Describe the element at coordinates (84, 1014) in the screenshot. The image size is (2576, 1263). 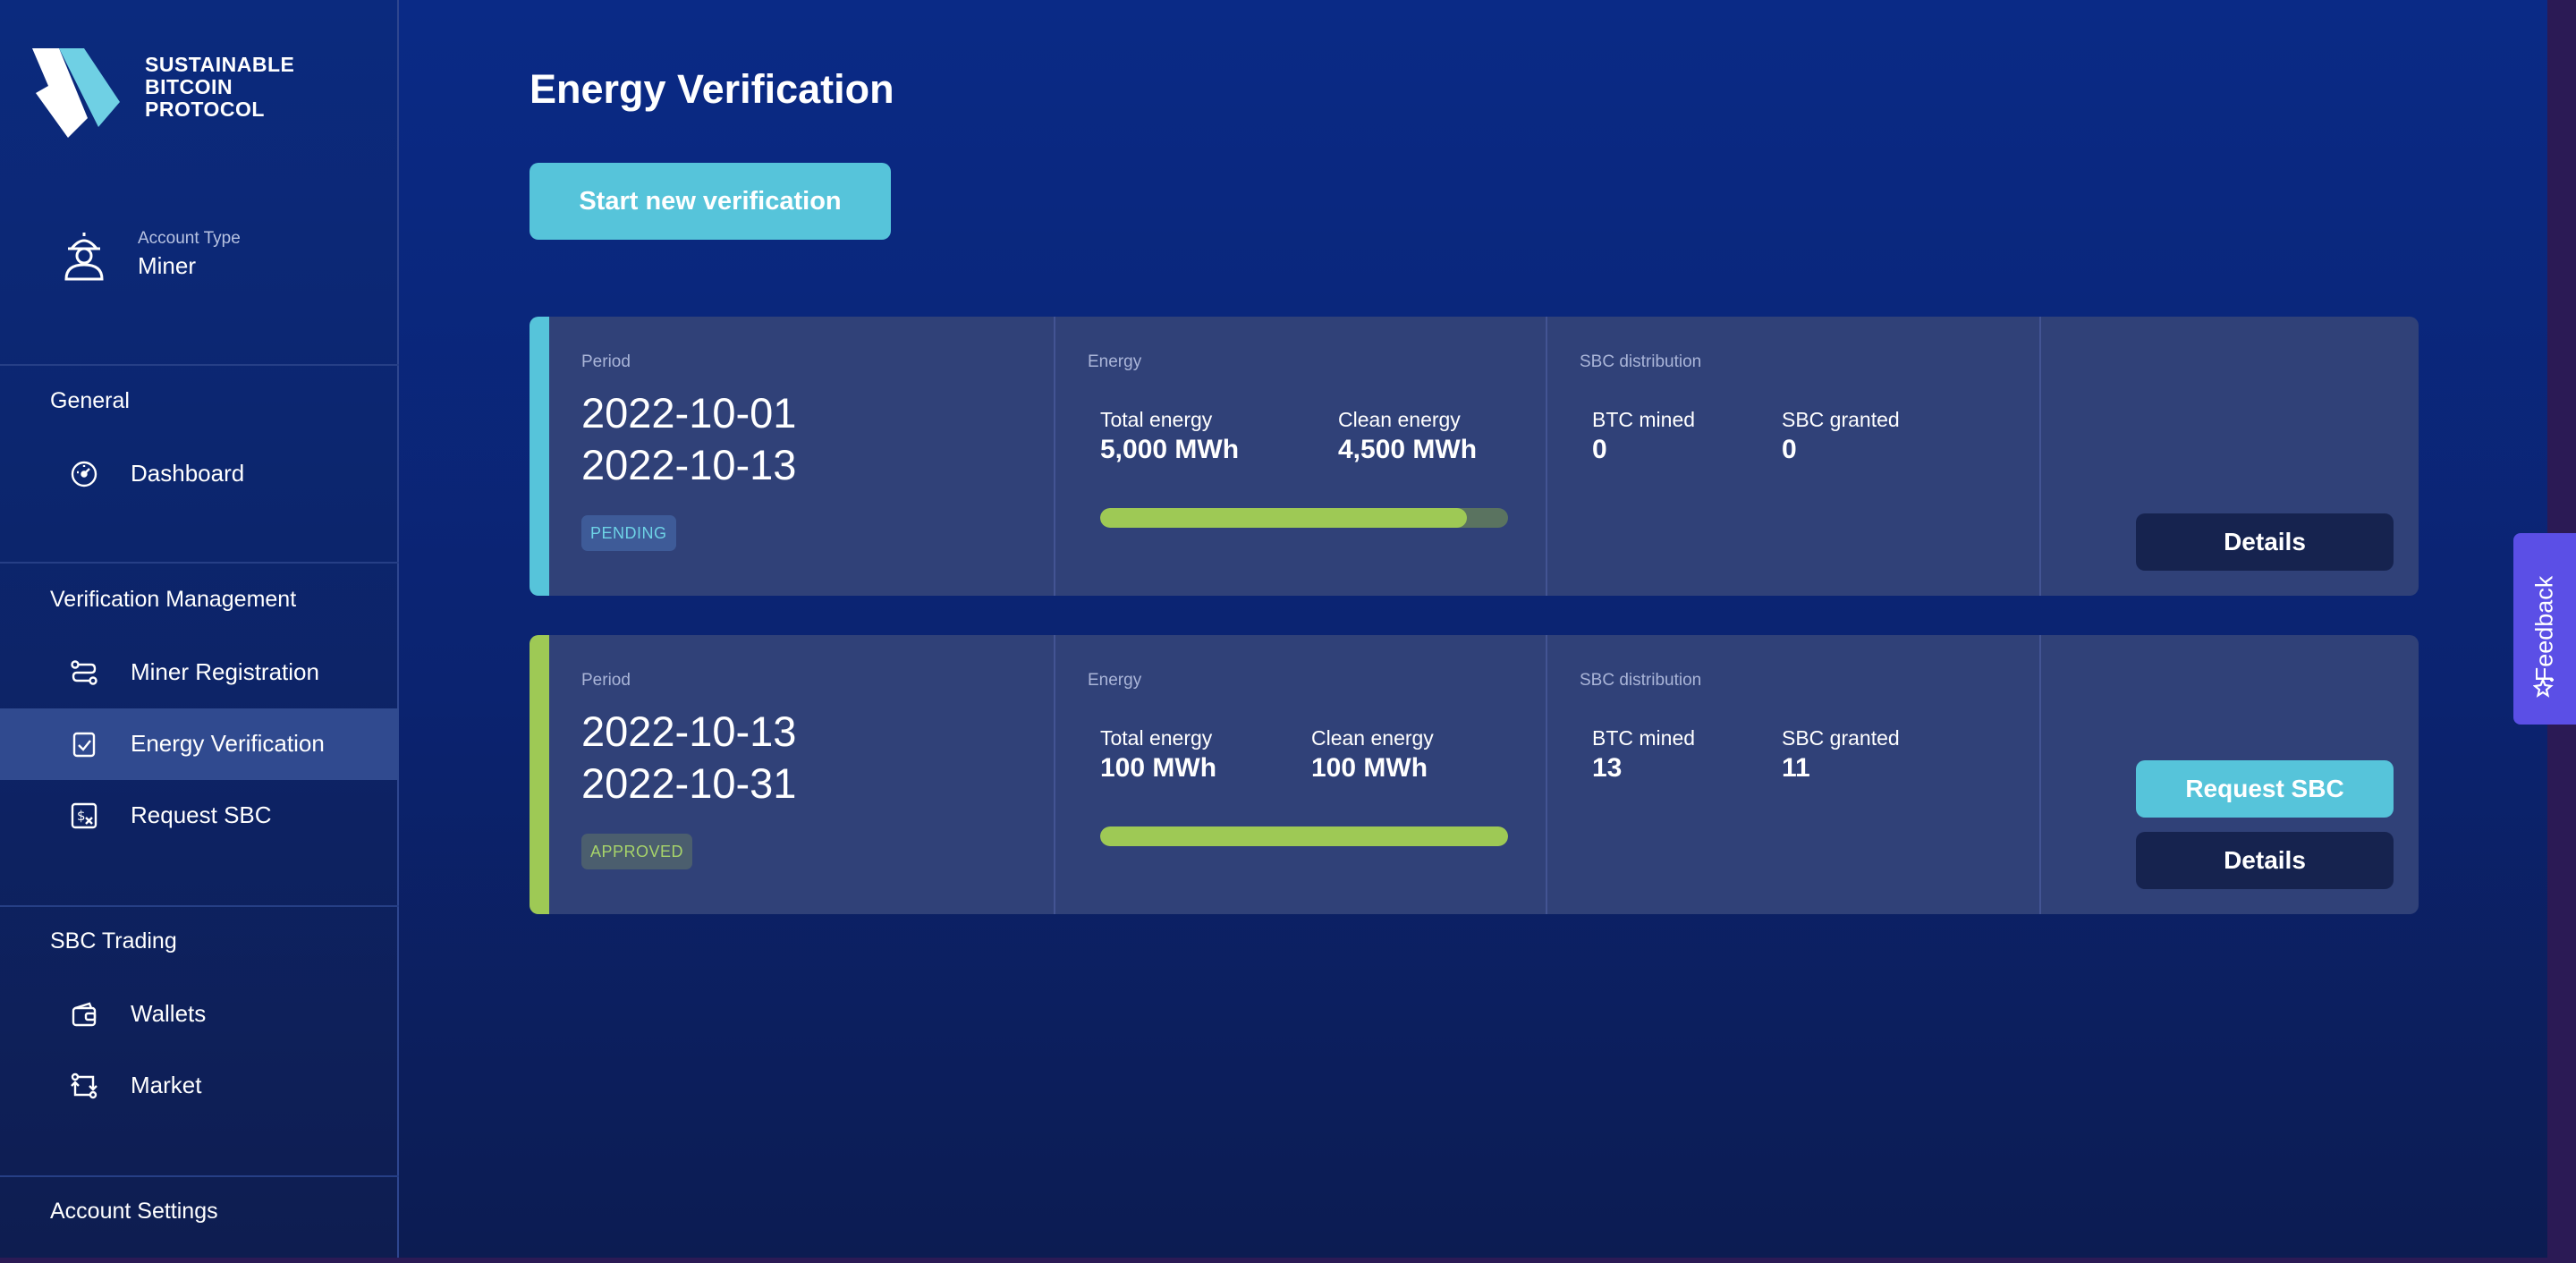
I see `wallet-icon` at that location.